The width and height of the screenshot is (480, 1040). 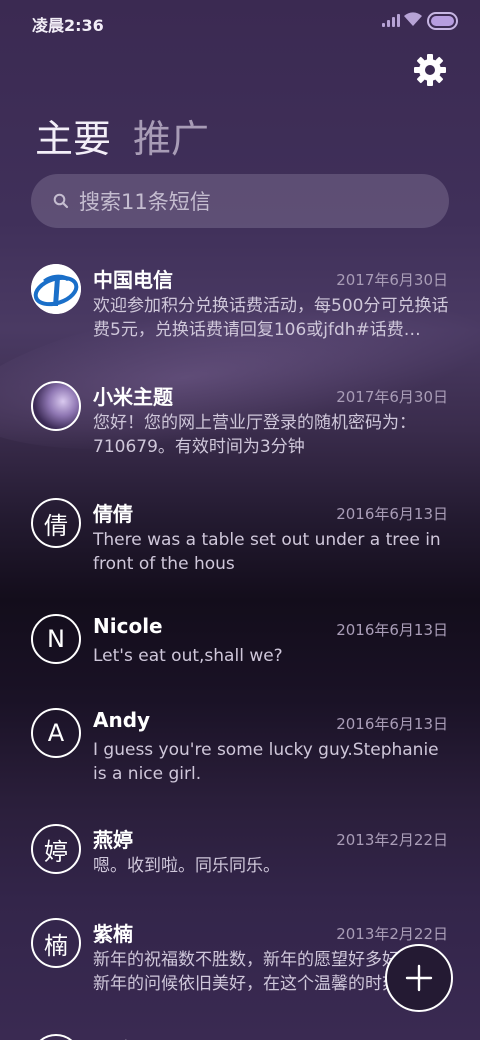 What do you see at coordinates (56, 943) in the screenshot?
I see `avatar: 楠` at bounding box center [56, 943].